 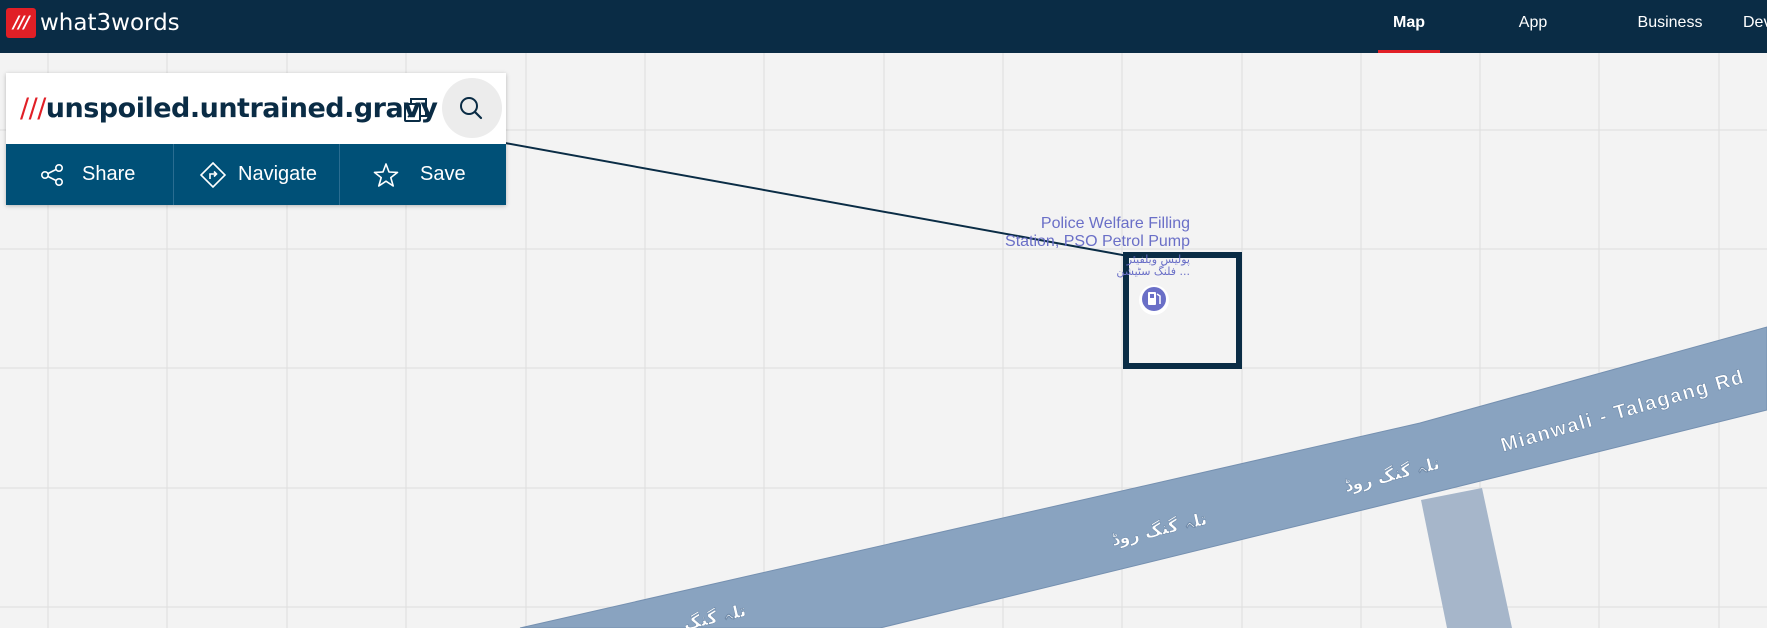 I want to click on top-header: /// what3words Map App Business Dev, so click(x=883, y=26).